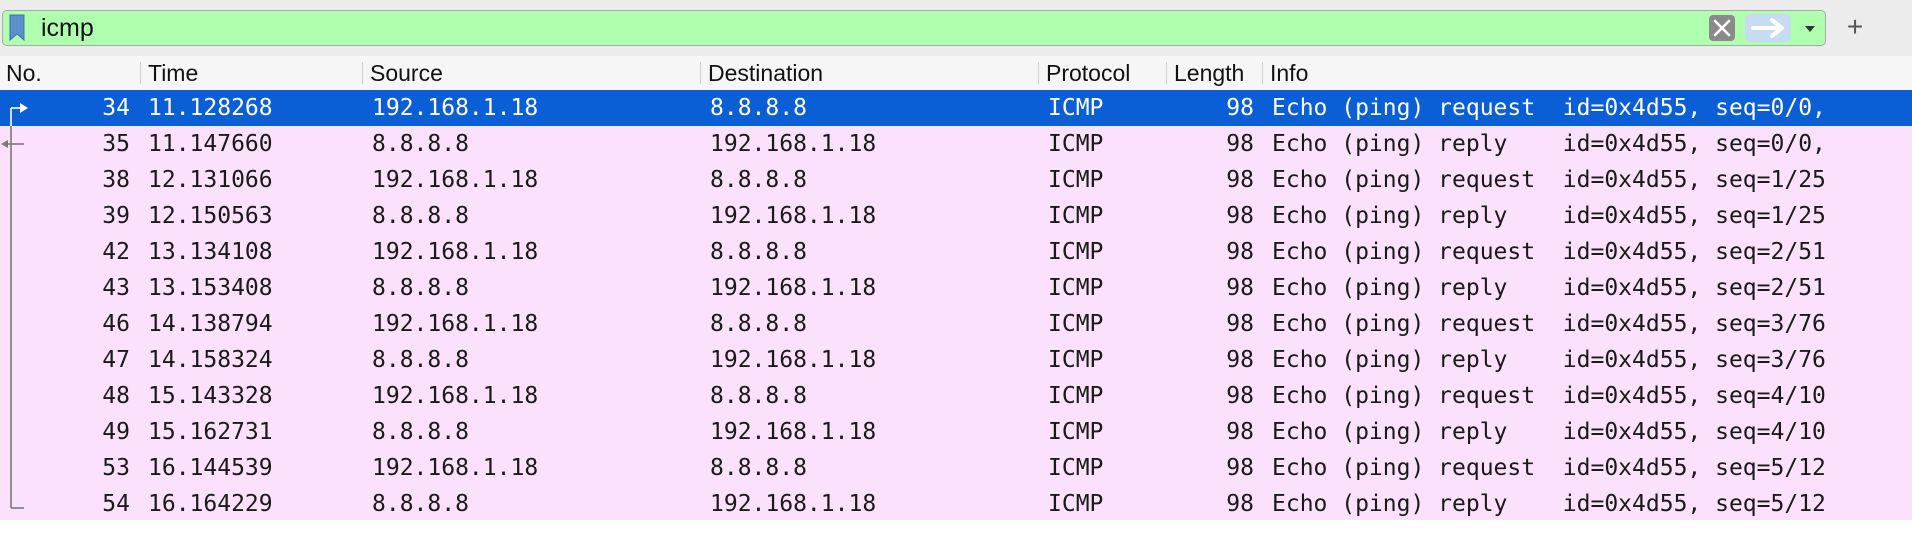 Image resolution: width=1912 pixels, height=556 pixels. What do you see at coordinates (66, 73) in the screenshot?
I see `column-header-no: No.` at bounding box center [66, 73].